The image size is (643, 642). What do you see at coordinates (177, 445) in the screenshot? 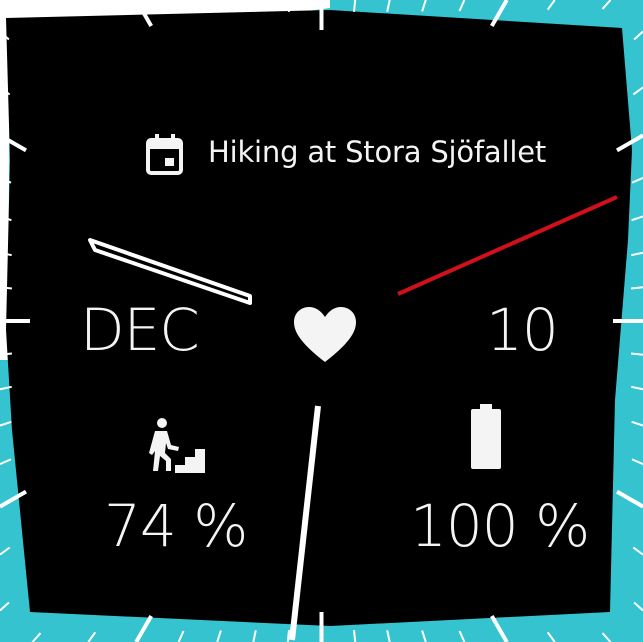
I see `stairs-climber-icon` at bounding box center [177, 445].